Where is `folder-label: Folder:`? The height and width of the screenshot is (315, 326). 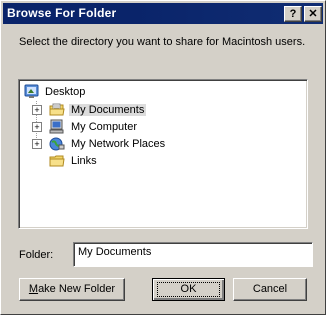
folder-label: Folder: is located at coordinates (36, 255).